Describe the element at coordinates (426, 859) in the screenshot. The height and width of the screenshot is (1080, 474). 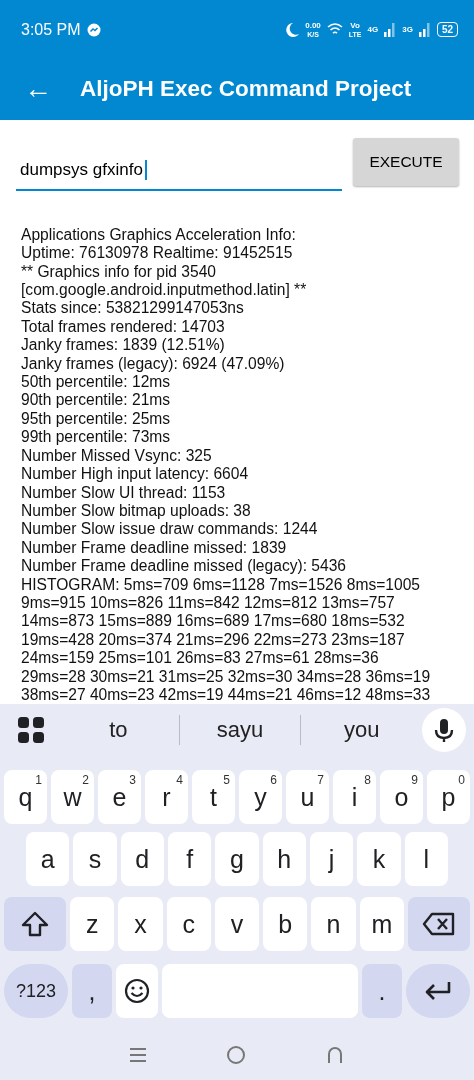
I see `keyboard-key: l` at that location.